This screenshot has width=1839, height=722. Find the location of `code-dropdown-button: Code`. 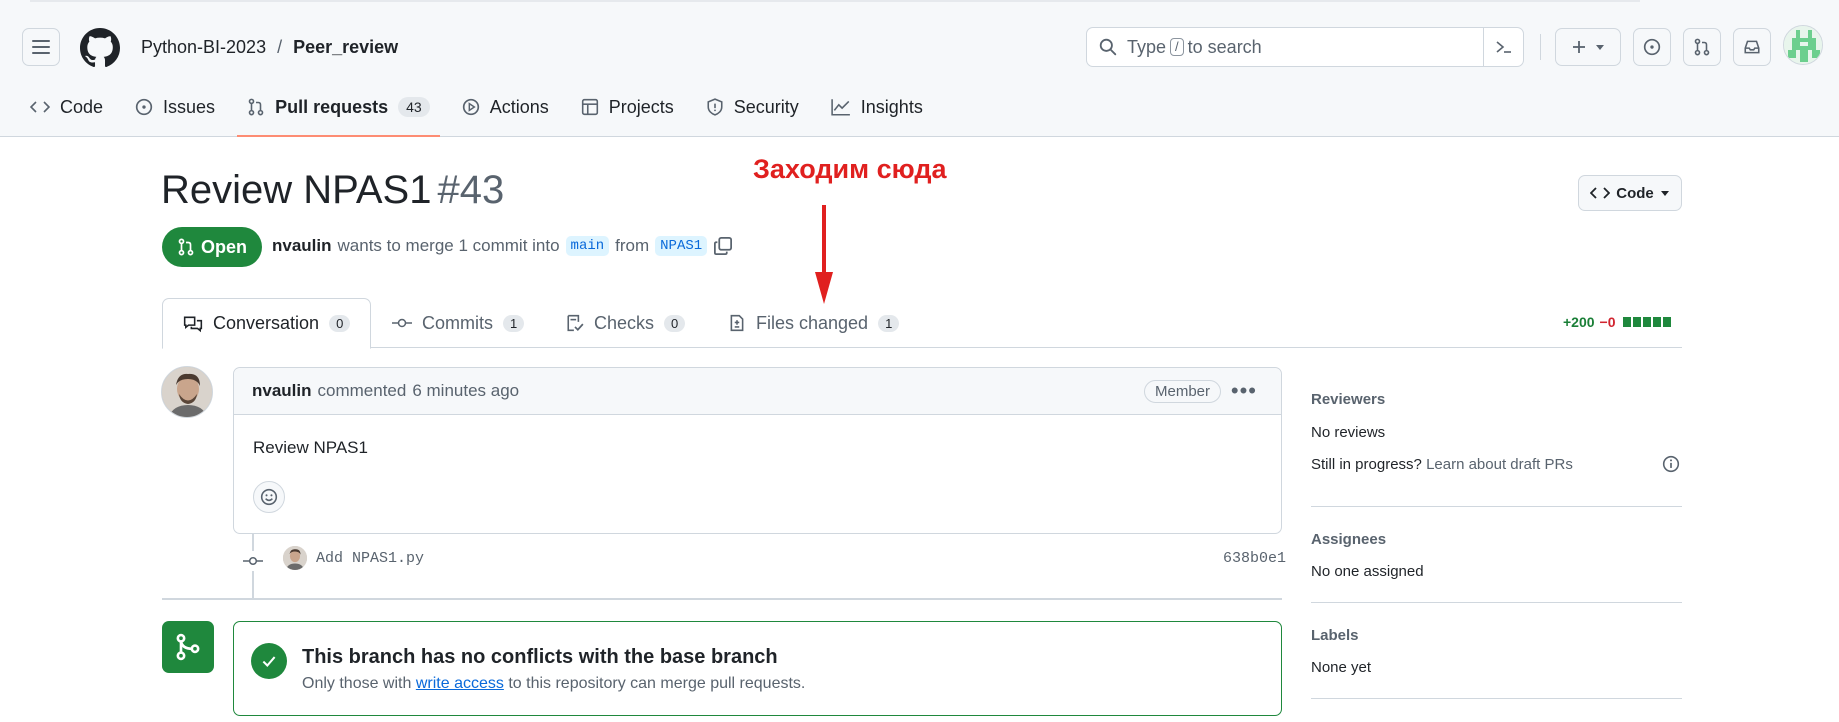

code-dropdown-button: Code is located at coordinates (1630, 193).